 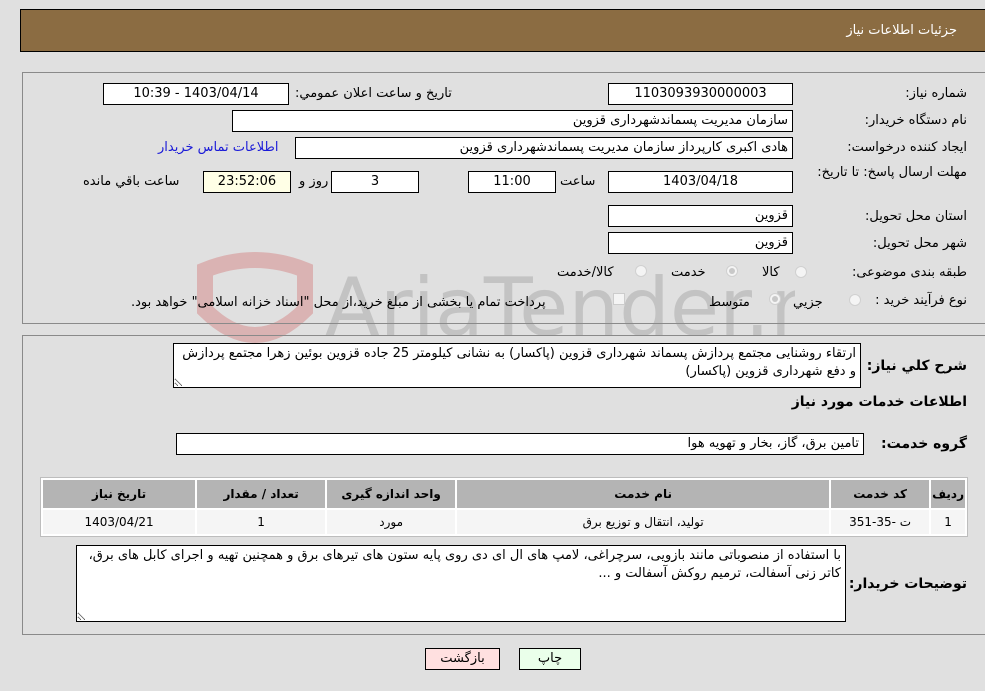 I want to click on city-field: قزوین, so click(x=700, y=243).